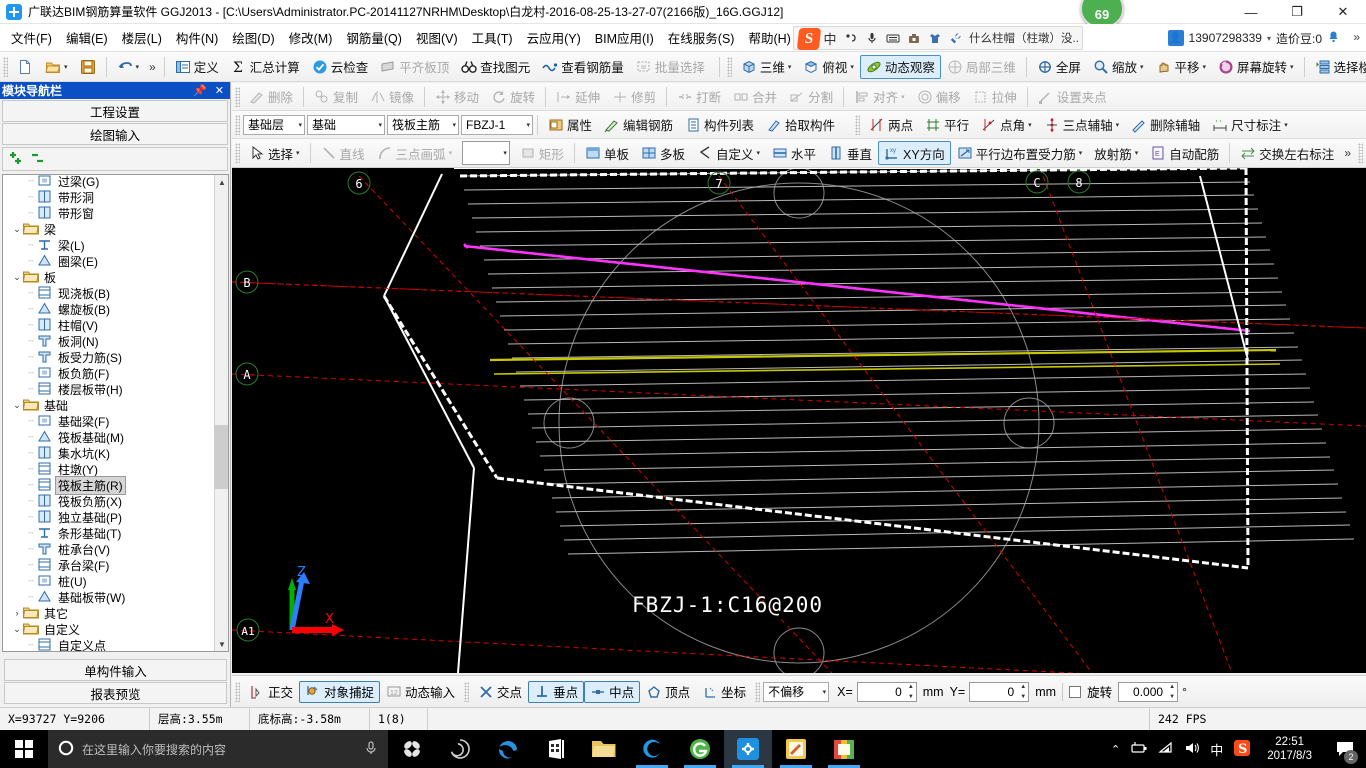 The height and width of the screenshot is (768, 1366). I want to click on auto-rebar-button: E 自动配筋, so click(1184, 153).